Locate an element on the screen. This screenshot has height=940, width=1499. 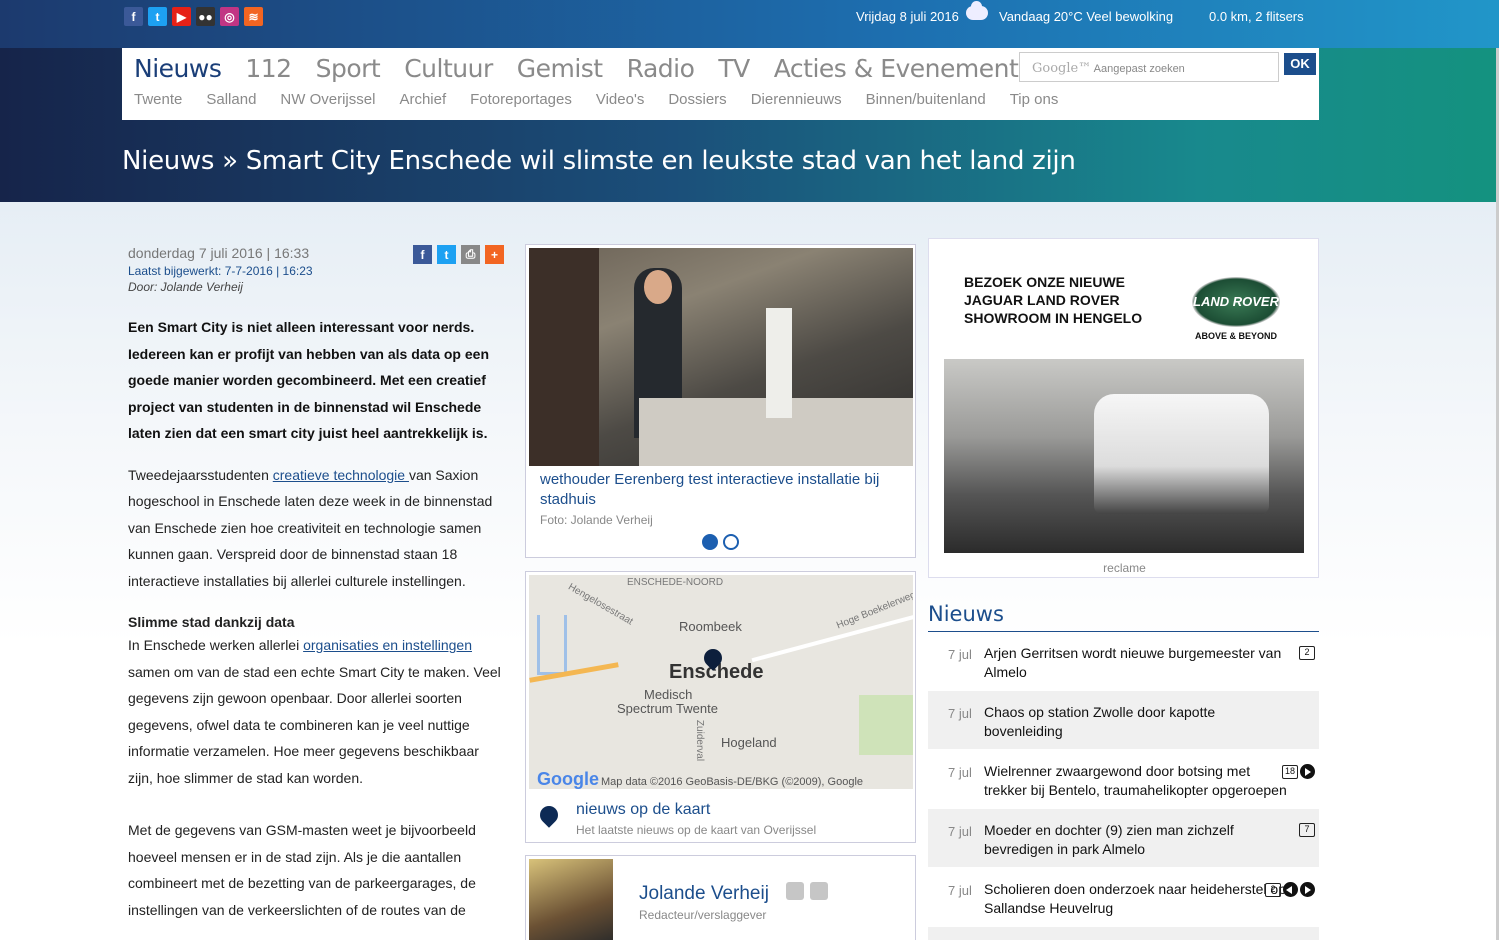
more-share-icon: + is located at coordinates (494, 254).